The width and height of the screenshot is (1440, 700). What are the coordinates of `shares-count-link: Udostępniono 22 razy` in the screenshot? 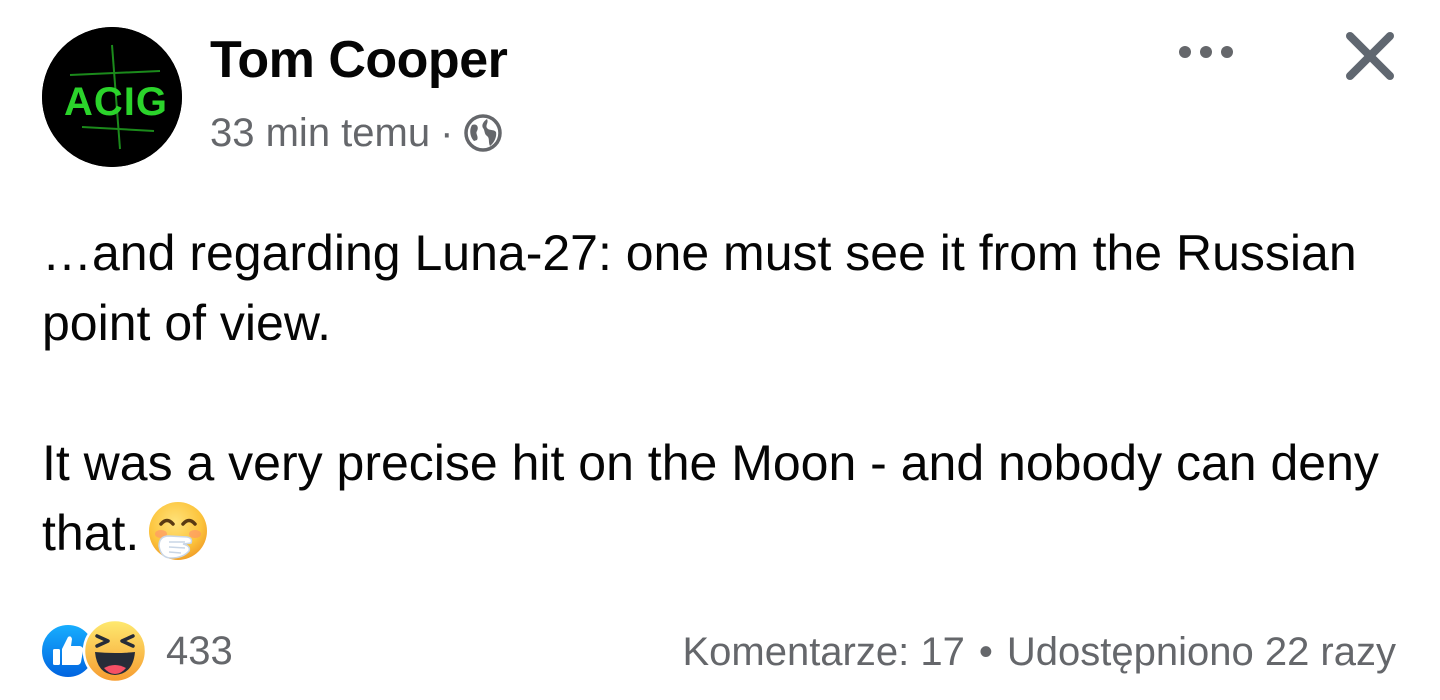 It's located at (1201, 652).